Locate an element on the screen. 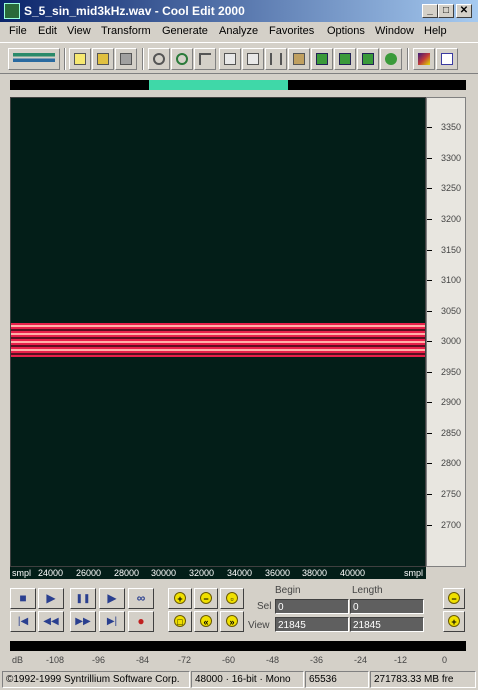 This screenshot has width=478, height=690. go-to-end-button: ▶| is located at coordinates (112, 621).